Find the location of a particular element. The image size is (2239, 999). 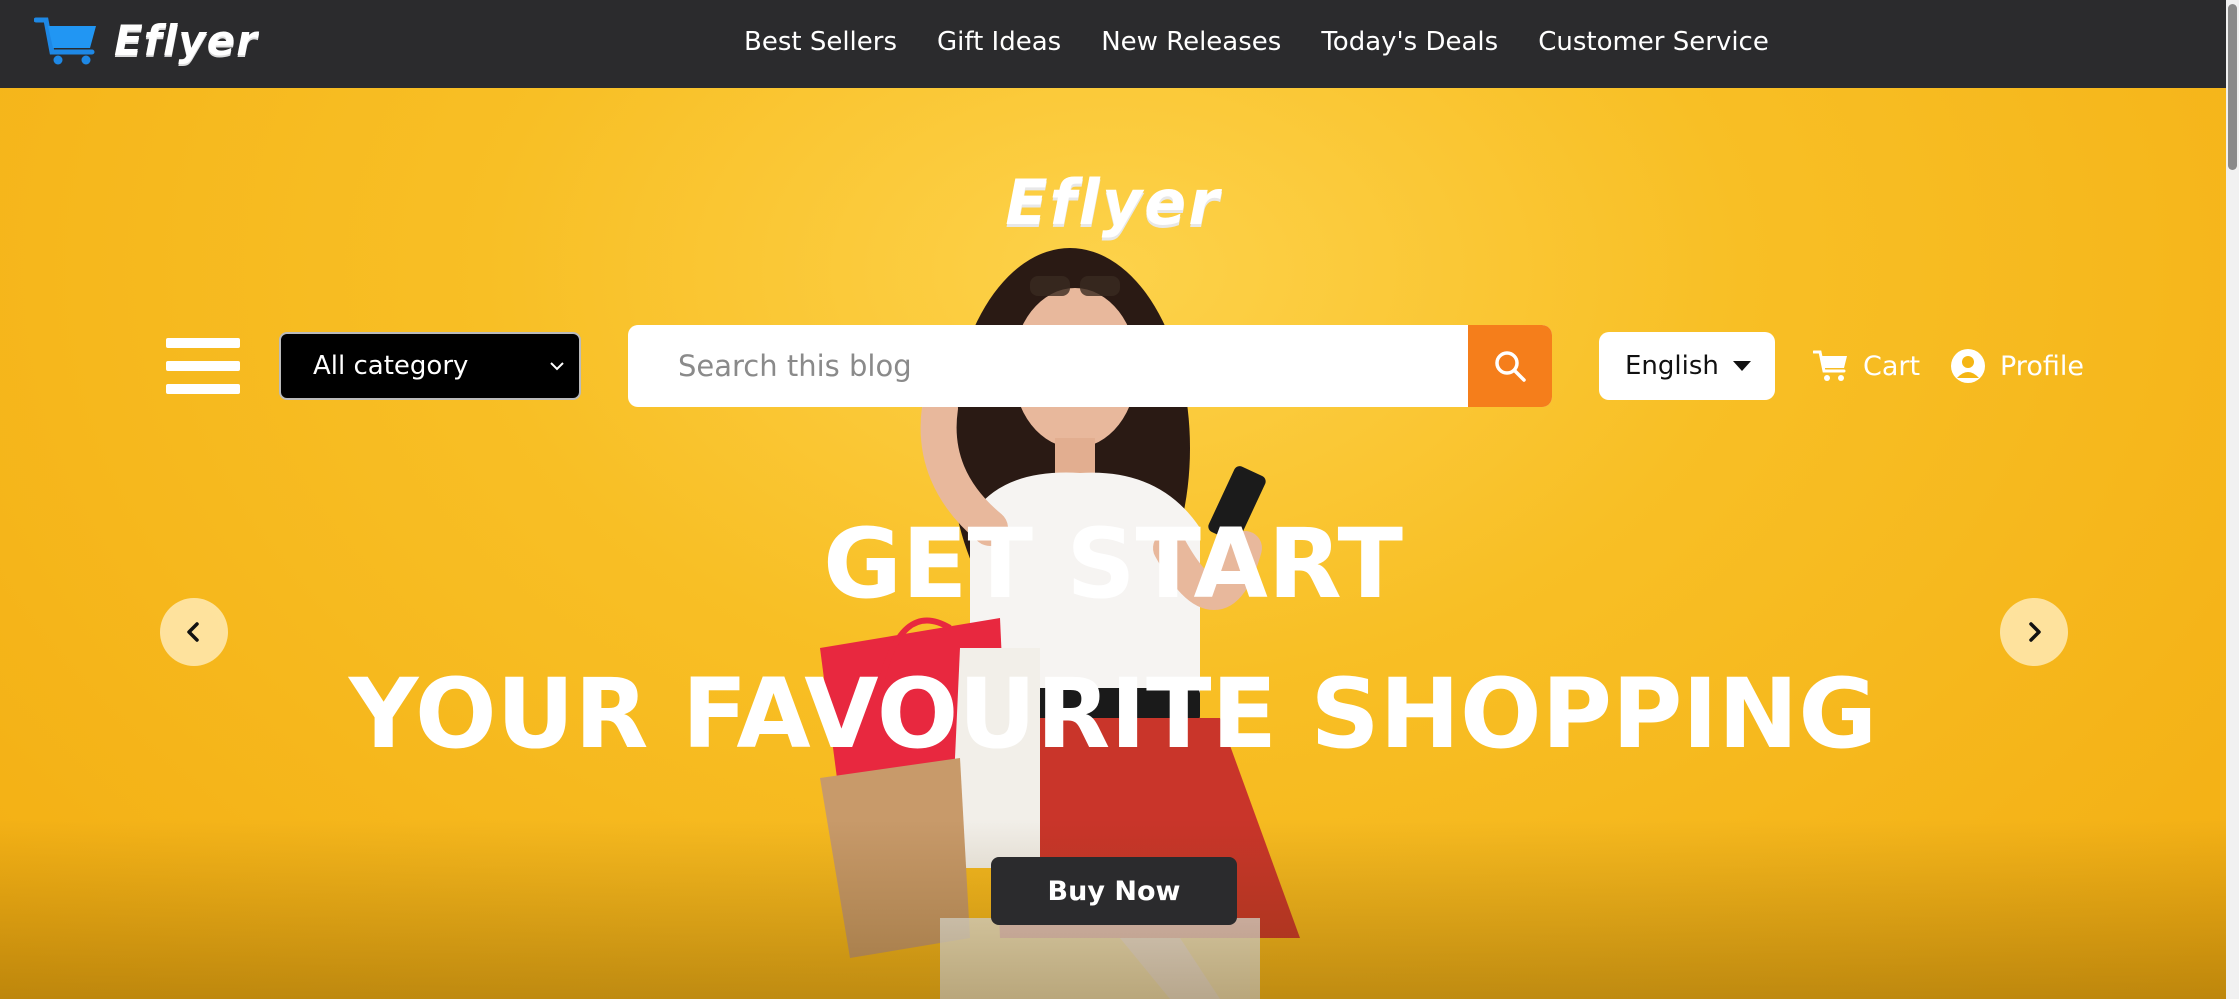

chevron-down-icon is located at coordinates (557, 366).